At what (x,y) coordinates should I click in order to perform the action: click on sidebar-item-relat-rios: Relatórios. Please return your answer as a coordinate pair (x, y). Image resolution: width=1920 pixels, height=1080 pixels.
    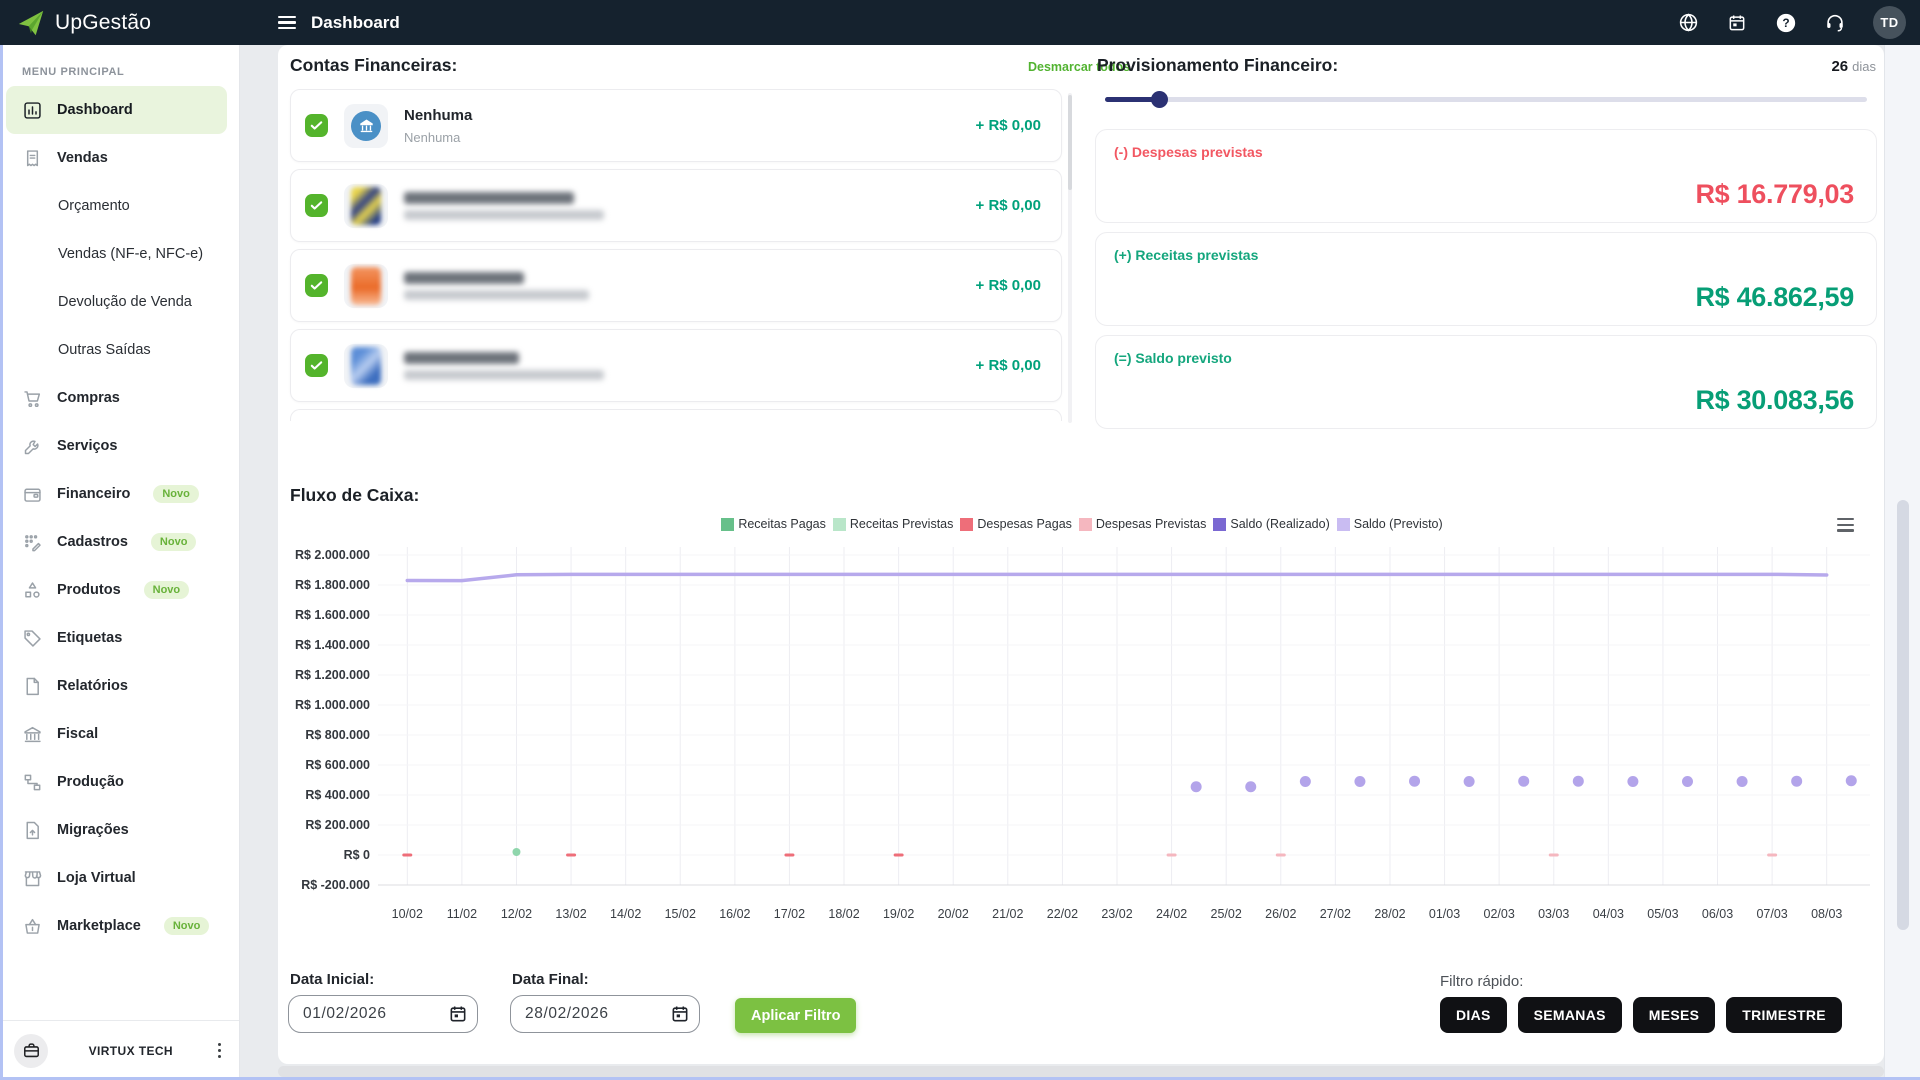
    Looking at the image, I should click on (119, 686).